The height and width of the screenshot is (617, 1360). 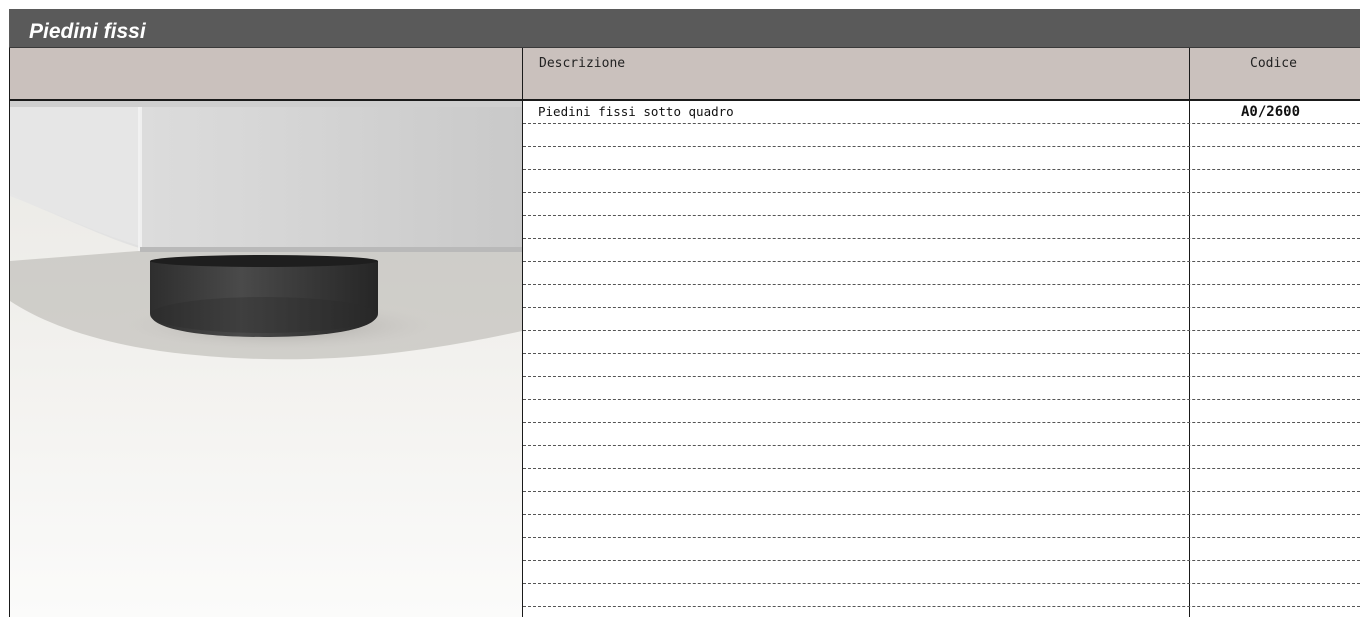 I want to click on row-description: Piedini fissi sotto quadro, so click(x=636, y=111).